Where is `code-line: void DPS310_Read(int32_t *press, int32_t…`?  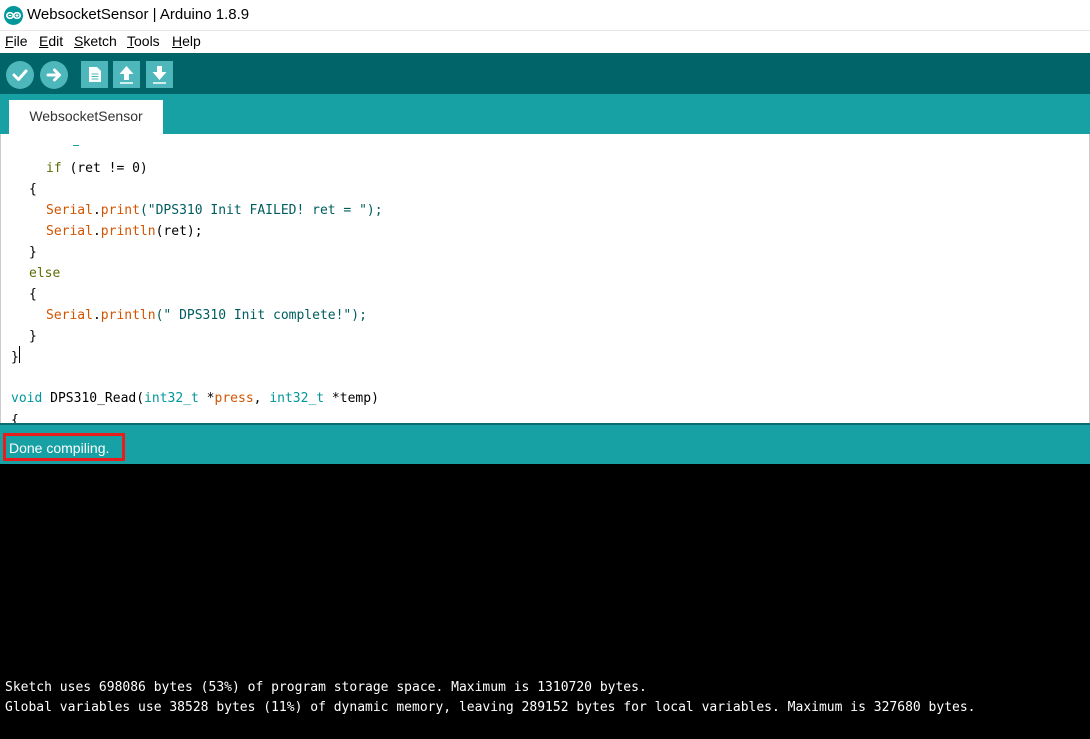 code-line: void DPS310_Read(int32_t *press, int32_t… is located at coordinates (195, 398).